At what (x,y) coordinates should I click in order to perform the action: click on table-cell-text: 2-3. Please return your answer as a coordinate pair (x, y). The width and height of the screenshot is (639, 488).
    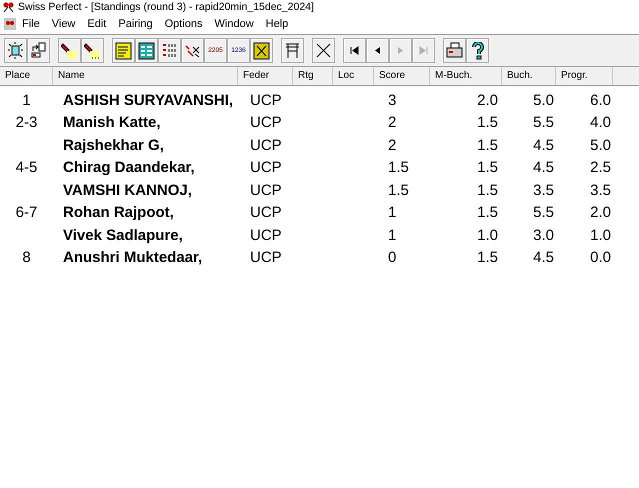
    Looking at the image, I should click on (26, 123).